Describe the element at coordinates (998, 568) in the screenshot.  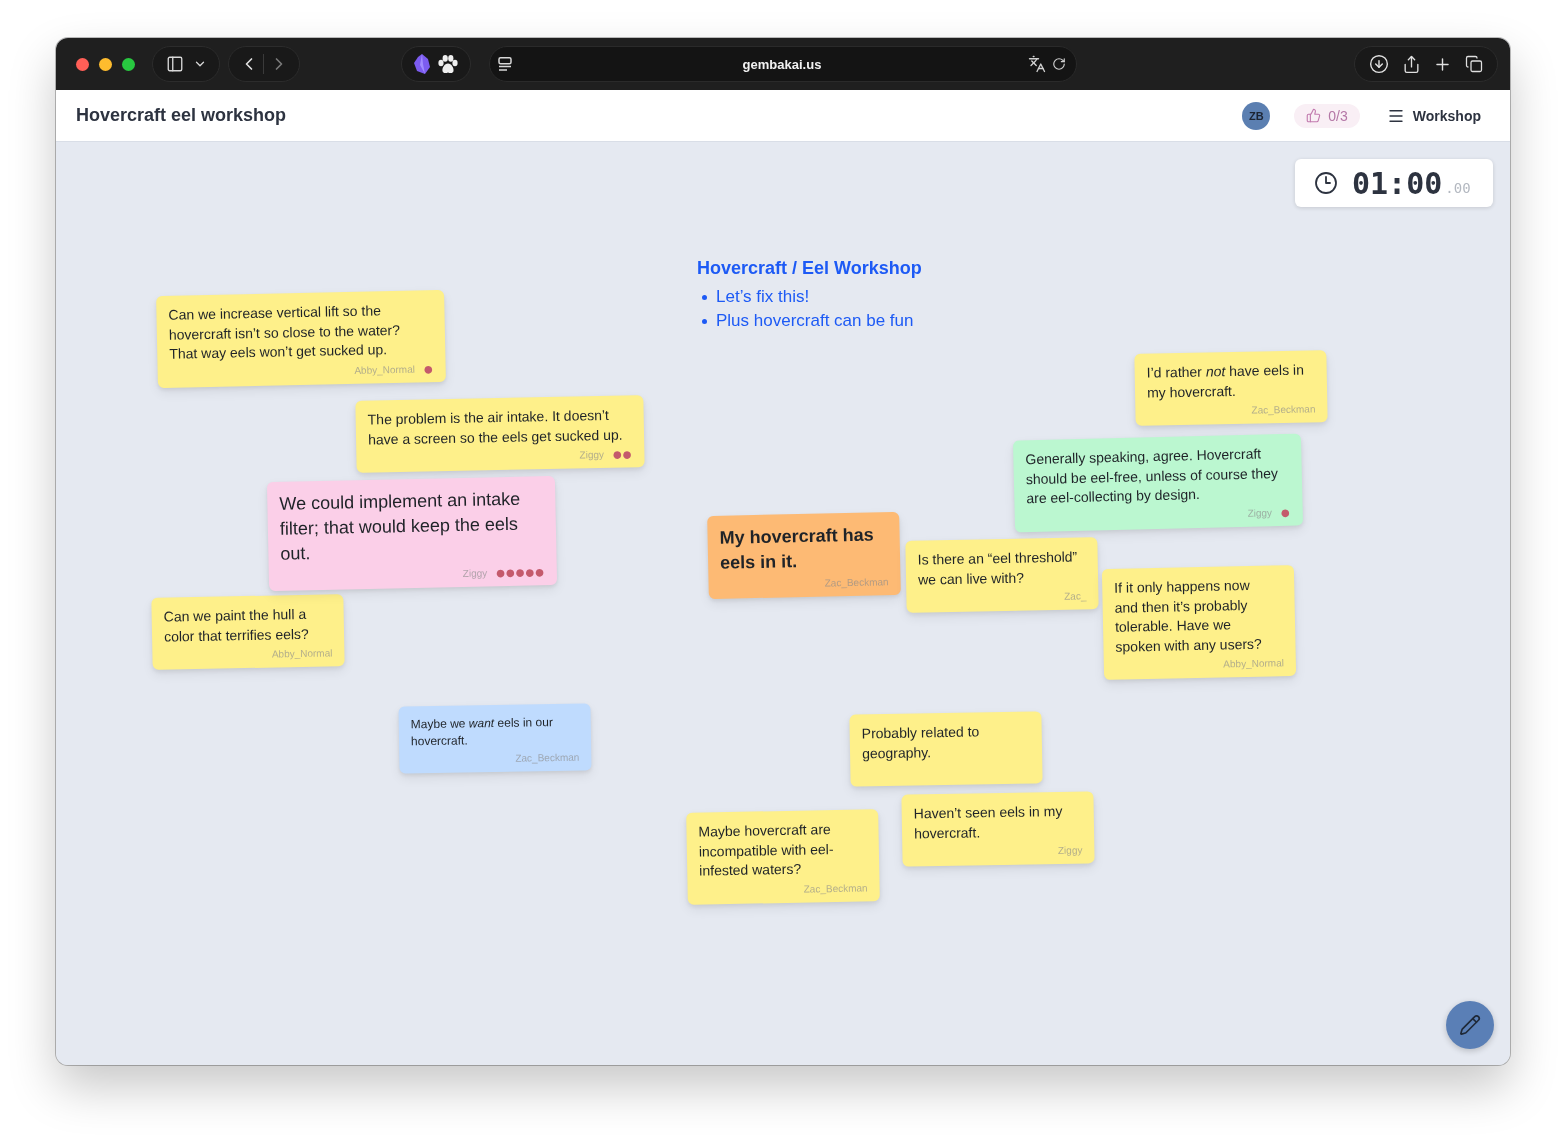
I see `note-text: Is there an “eel threshold” we can live with?` at that location.